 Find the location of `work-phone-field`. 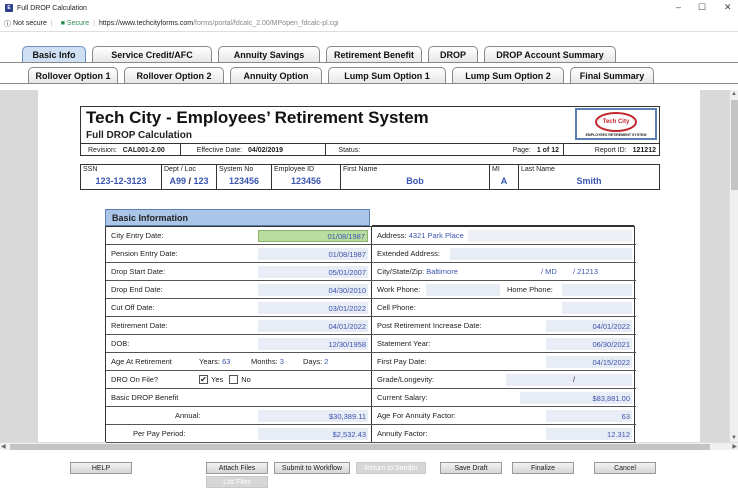

work-phone-field is located at coordinates (463, 290).